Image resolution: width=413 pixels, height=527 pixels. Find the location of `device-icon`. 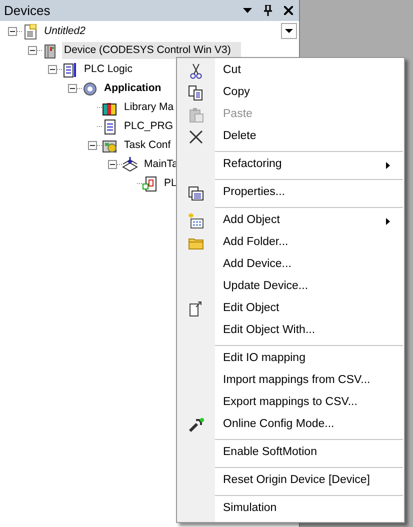

device-icon is located at coordinates (50, 50).